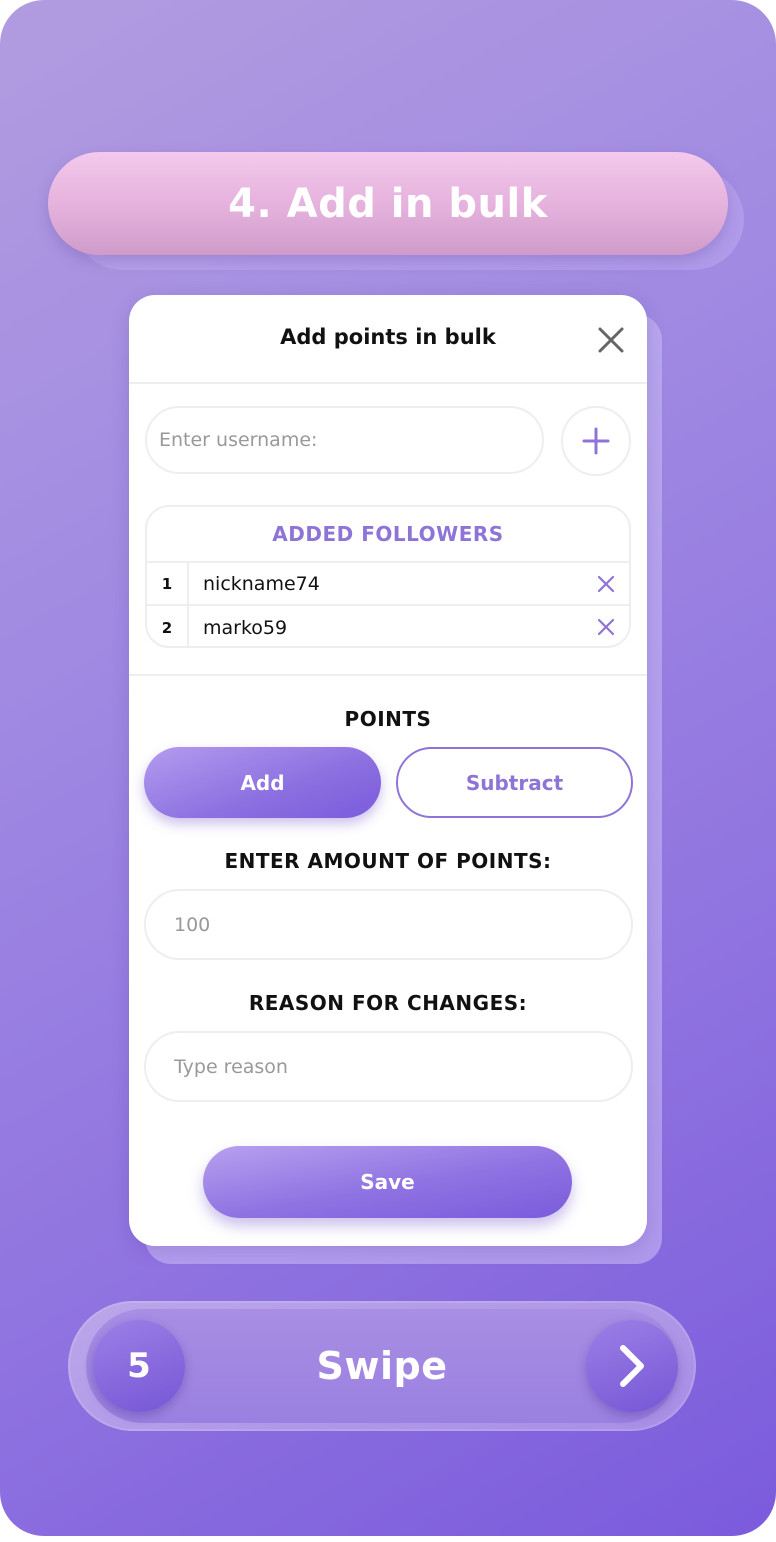 This screenshot has width=776, height=1542. Describe the element at coordinates (388, 626) in the screenshot. I see `follower-row: 2 marko59` at that location.